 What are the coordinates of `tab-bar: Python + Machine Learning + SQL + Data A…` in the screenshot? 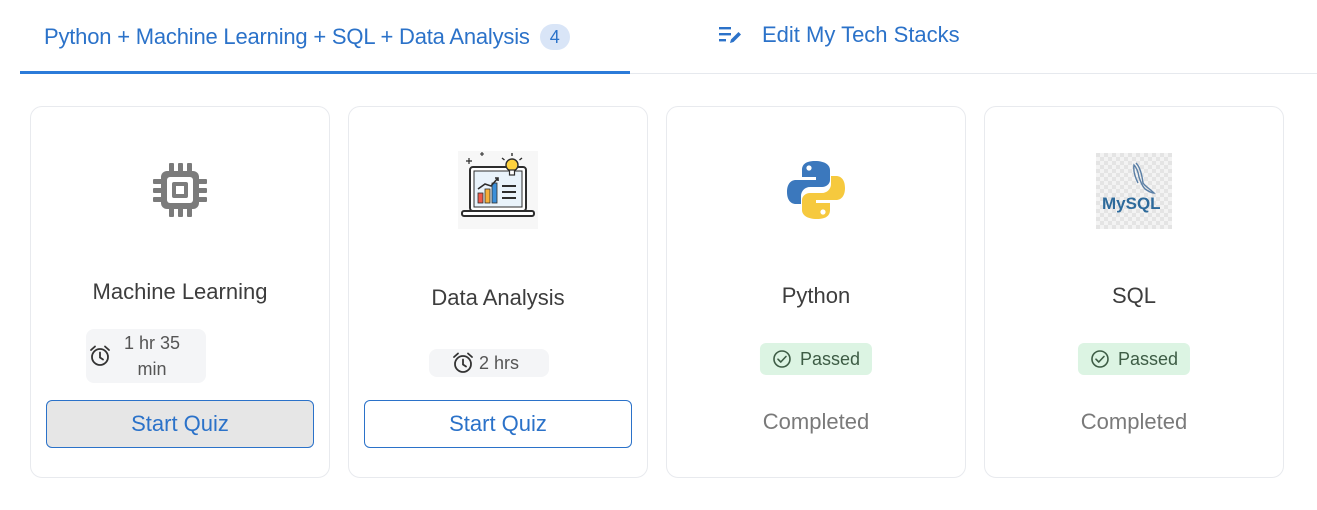 It's located at (668, 37).